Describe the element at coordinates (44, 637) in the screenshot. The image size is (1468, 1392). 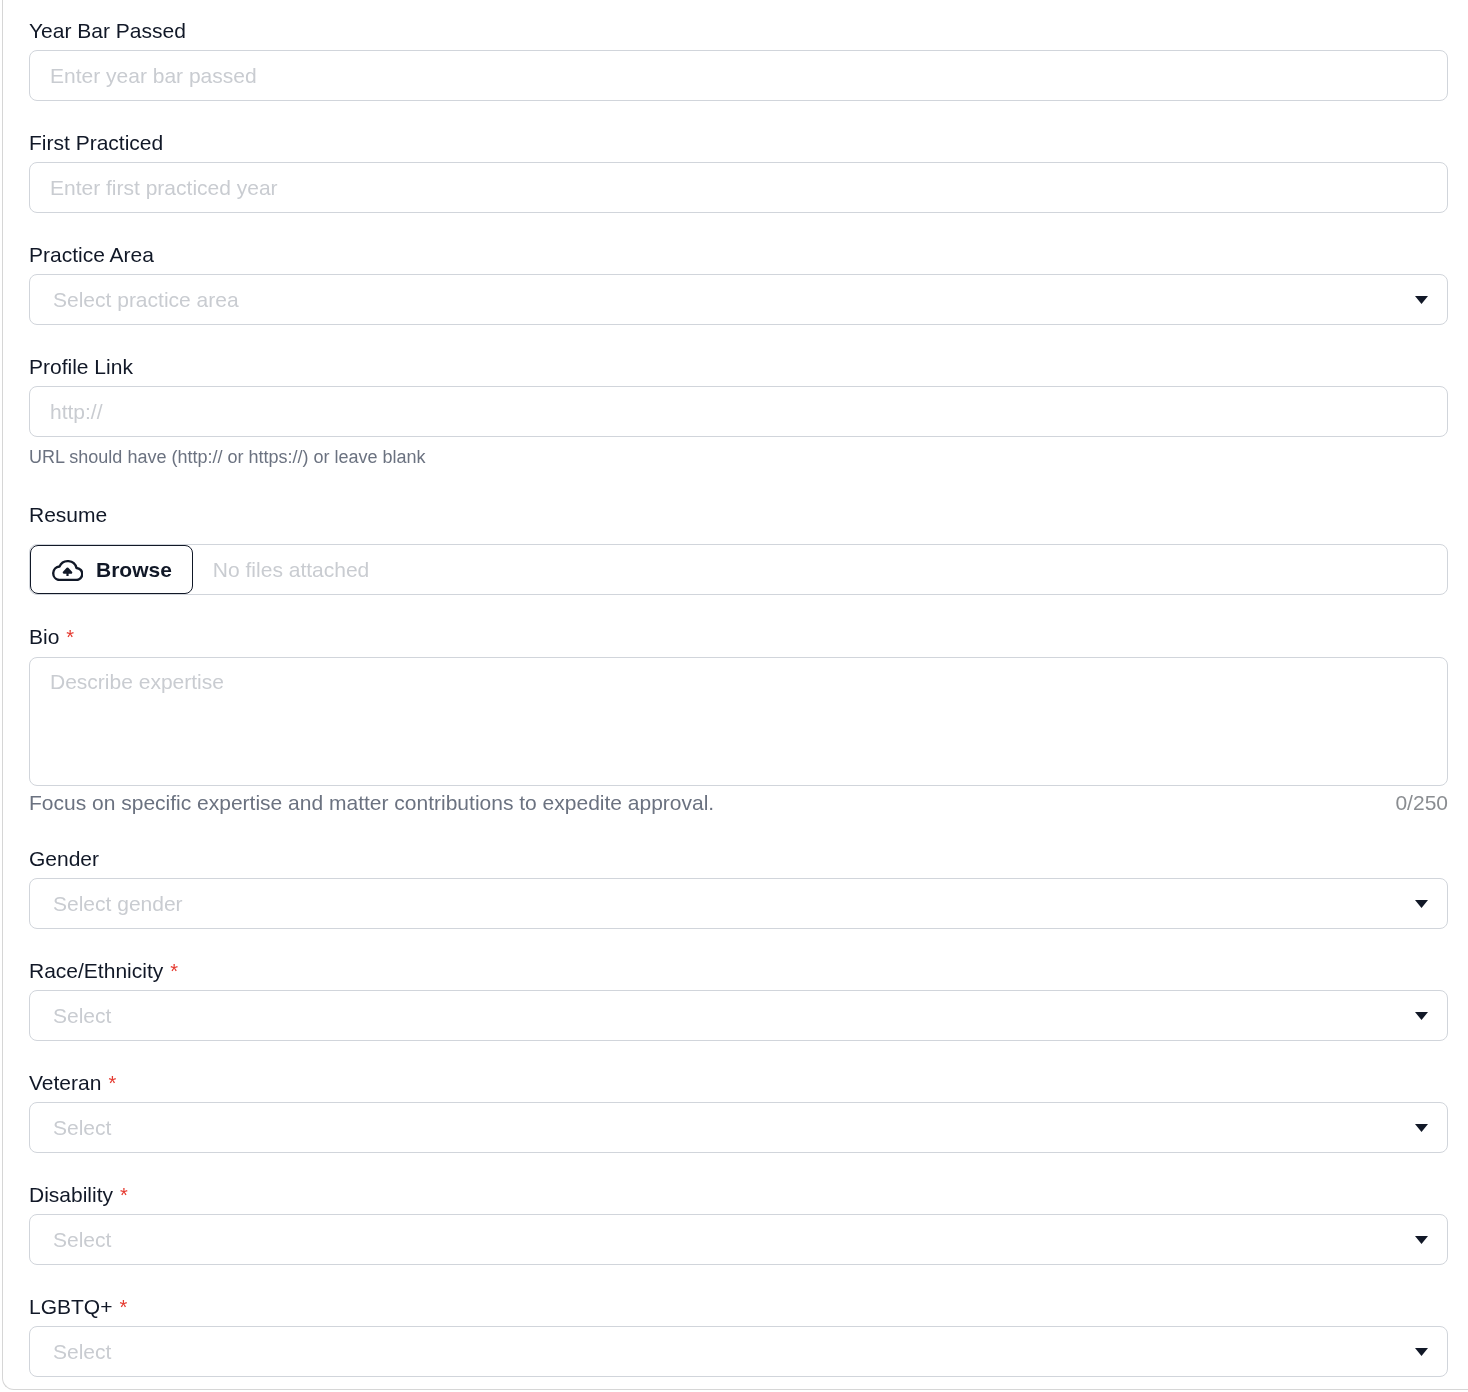
I see `field-label: Bio` at that location.